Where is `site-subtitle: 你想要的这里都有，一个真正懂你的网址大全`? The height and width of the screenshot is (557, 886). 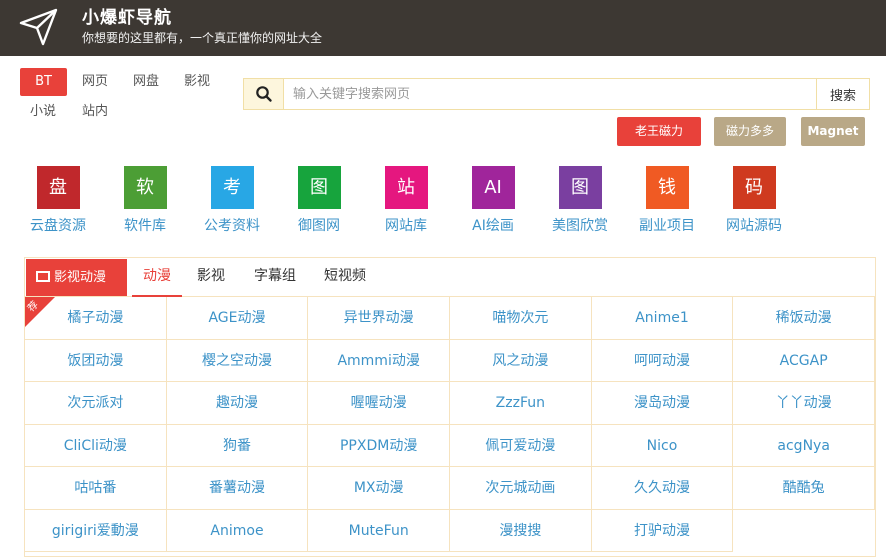 site-subtitle: 你想要的这里都有，一个真正懂你的网址大全 is located at coordinates (202, 38).